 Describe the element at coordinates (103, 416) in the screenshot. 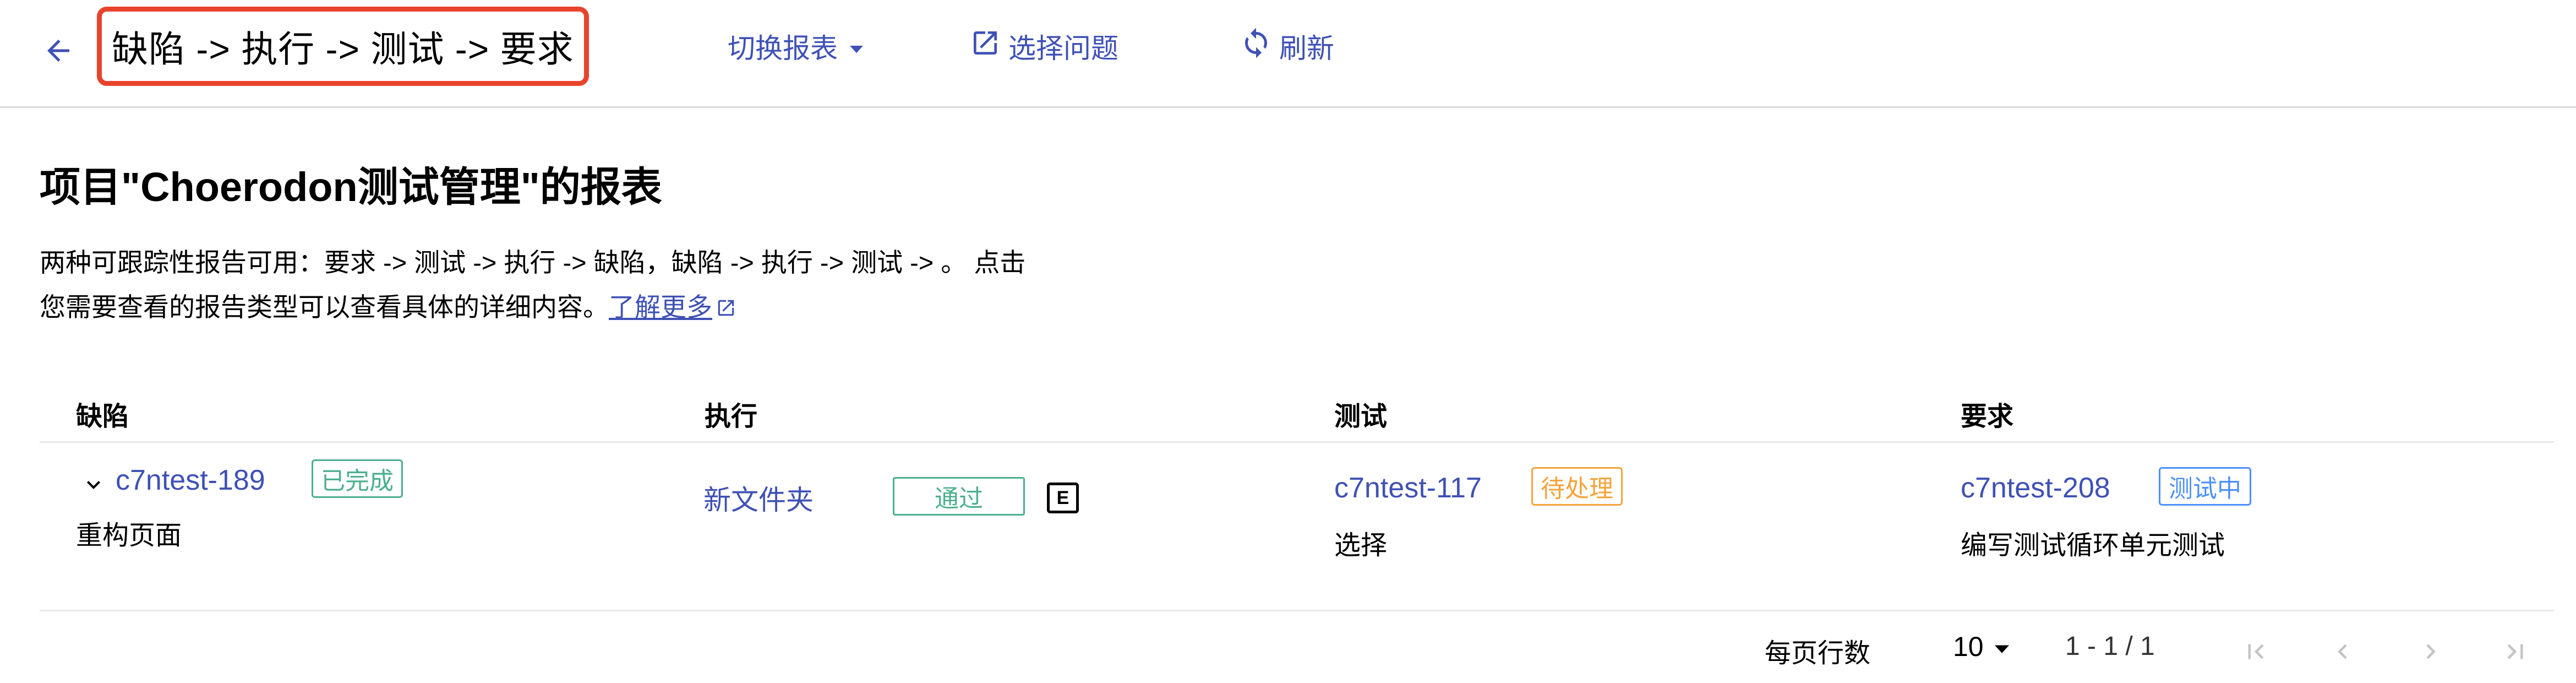

I see `column-header-defect: 缺陷` at that location.